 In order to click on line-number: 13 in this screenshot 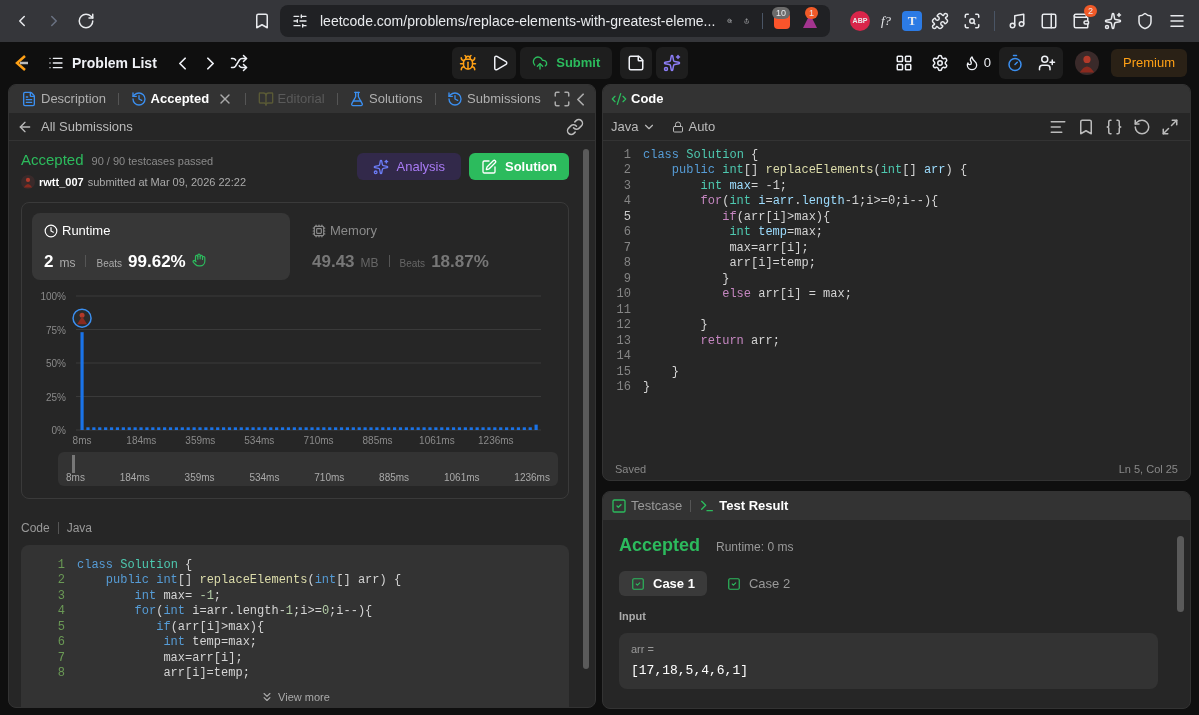, I will do `click(623, 341)`.